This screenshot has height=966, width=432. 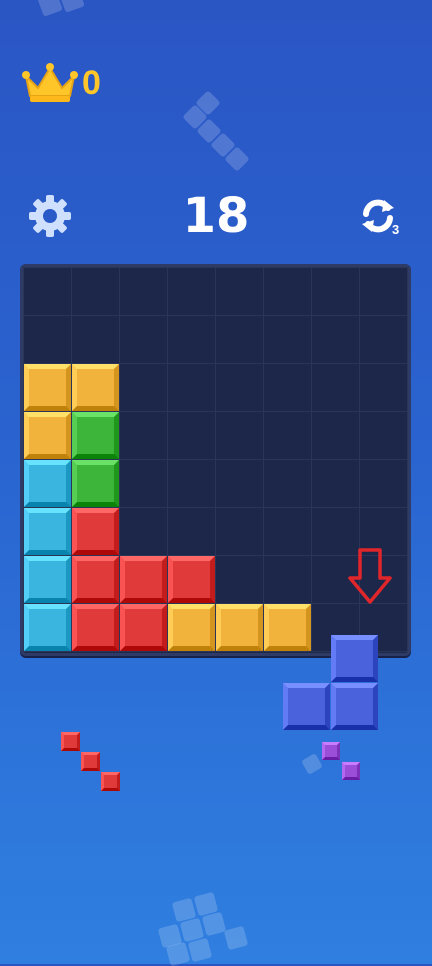 What do you see at coordinates (370, 576) in the screenshot?
I see `down-arrow-icon` at bounding box center [370, 576].